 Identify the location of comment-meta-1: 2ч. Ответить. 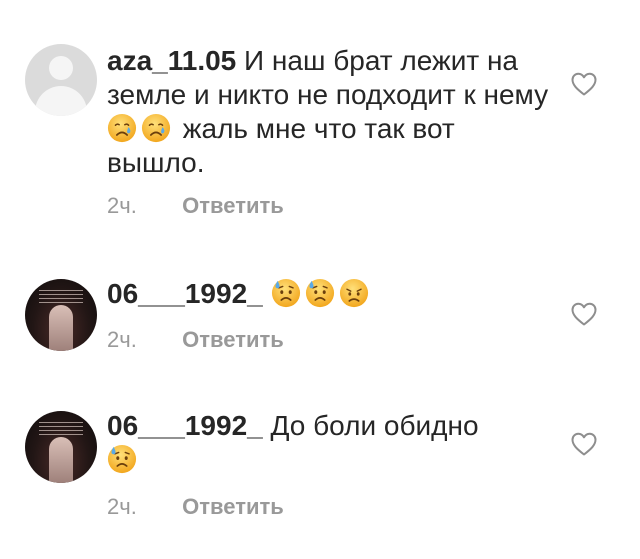
(195, 206).